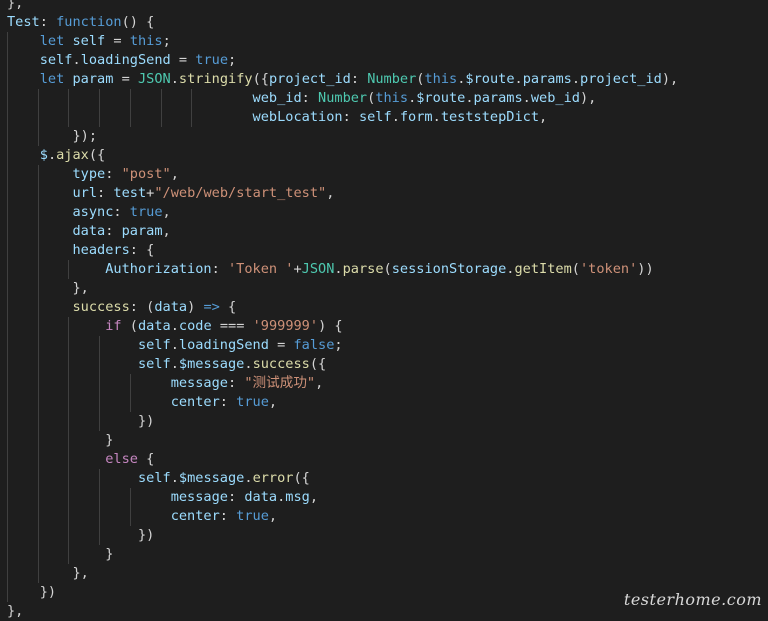  Describe the element at coordinates (195, 516) in the screenshot. I see `code-token: center` at that location.